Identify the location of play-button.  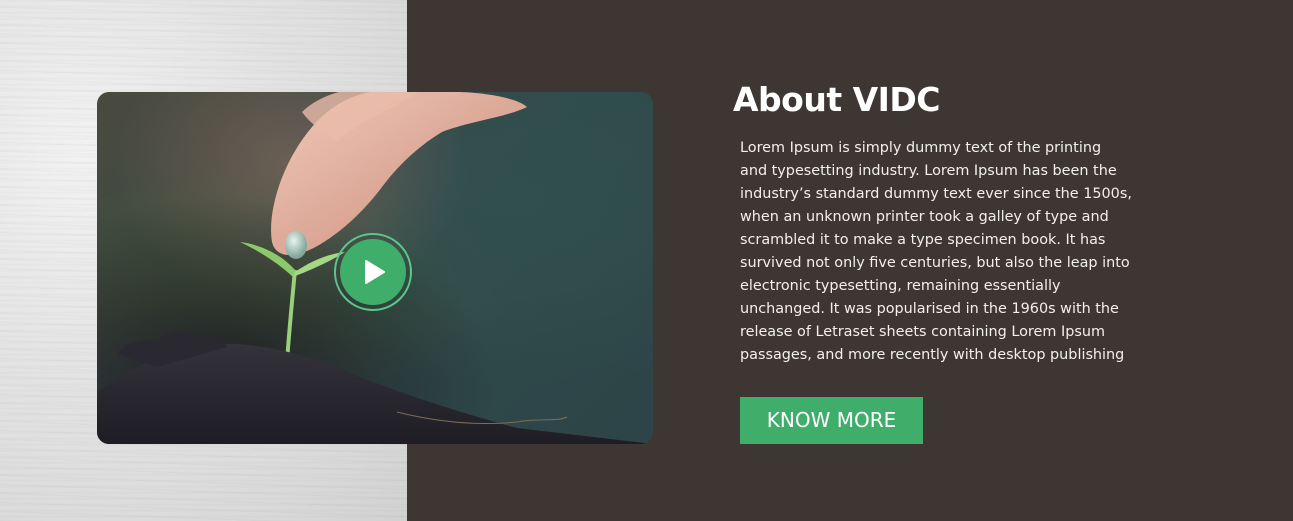
(373, 272).